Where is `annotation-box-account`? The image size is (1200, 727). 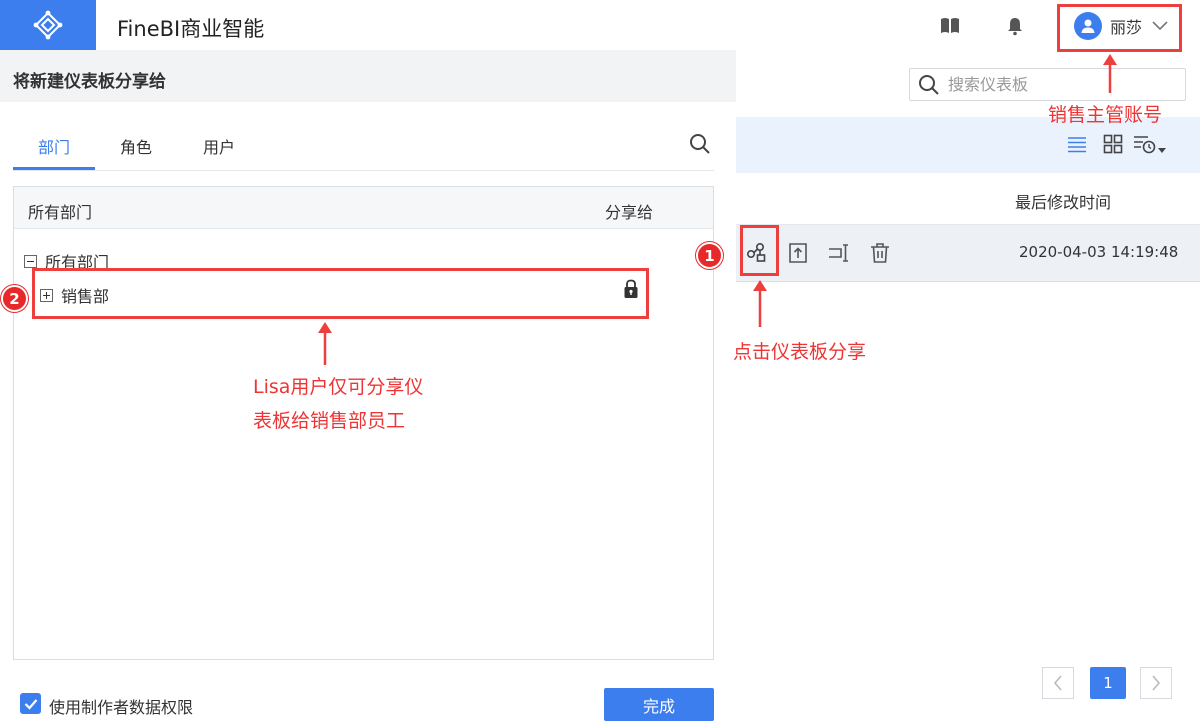
annotation-box-account is located at coordinates (1119, 28).